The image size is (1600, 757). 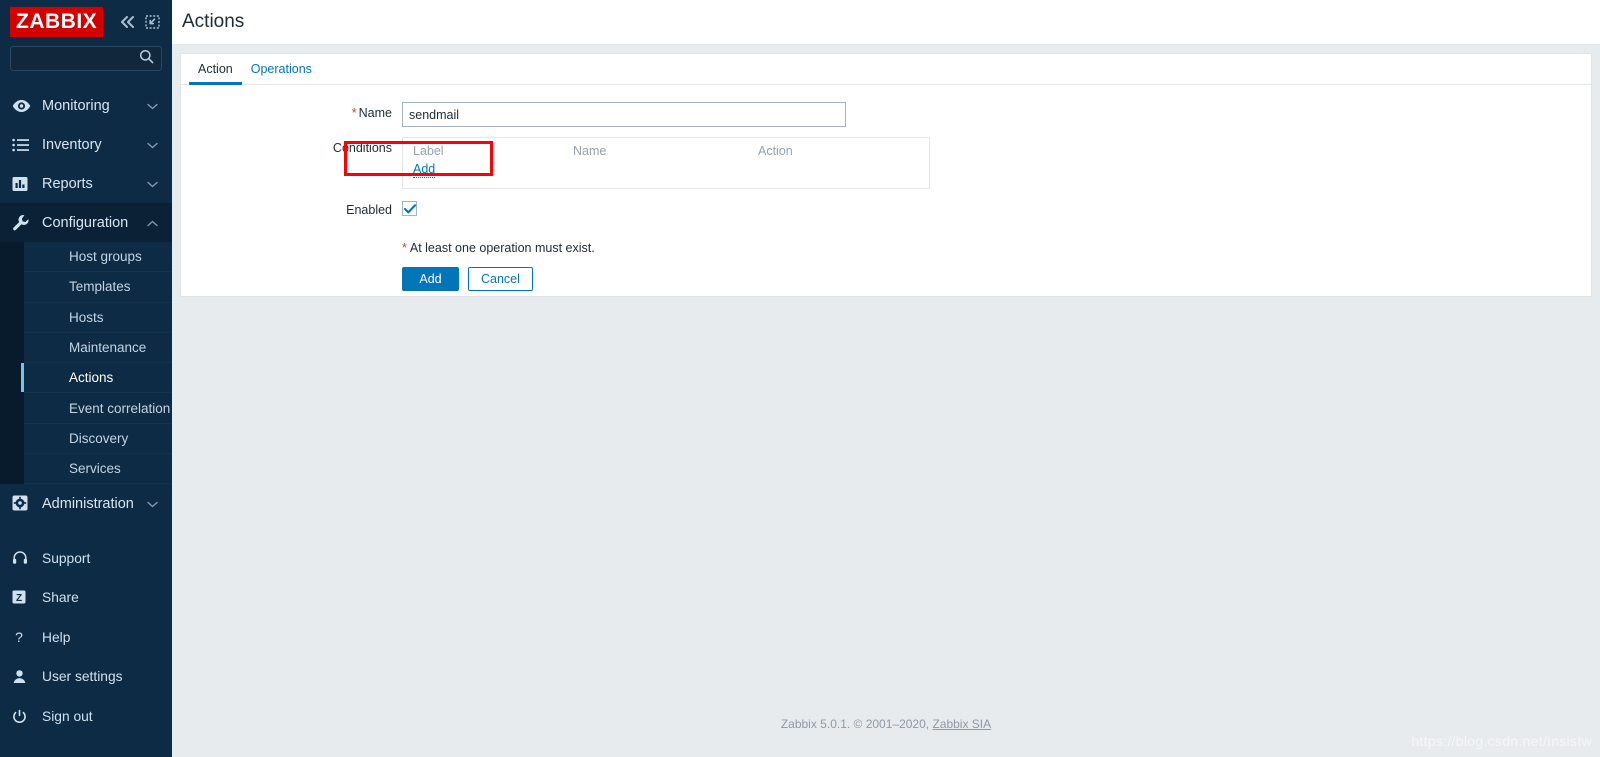 I want to click on operation-note-text: At least one operation must exist., so click(x=502, y=248).